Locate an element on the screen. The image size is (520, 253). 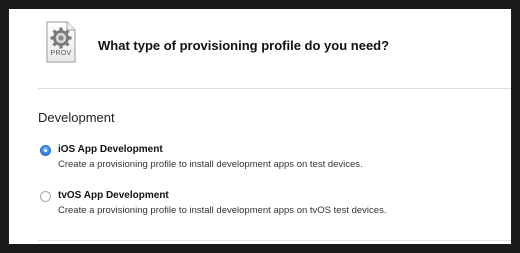
radio-ios-app-development is located at coordinates (45, 150).